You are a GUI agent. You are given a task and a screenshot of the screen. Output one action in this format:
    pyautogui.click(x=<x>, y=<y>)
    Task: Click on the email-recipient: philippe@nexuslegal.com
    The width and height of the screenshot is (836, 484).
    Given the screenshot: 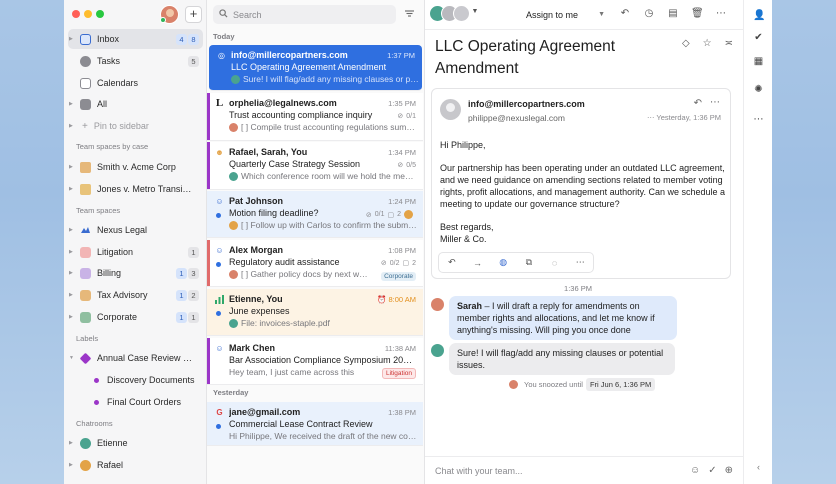 What is the action you would take?
    pyautogui.click(x=516, y=118)
    